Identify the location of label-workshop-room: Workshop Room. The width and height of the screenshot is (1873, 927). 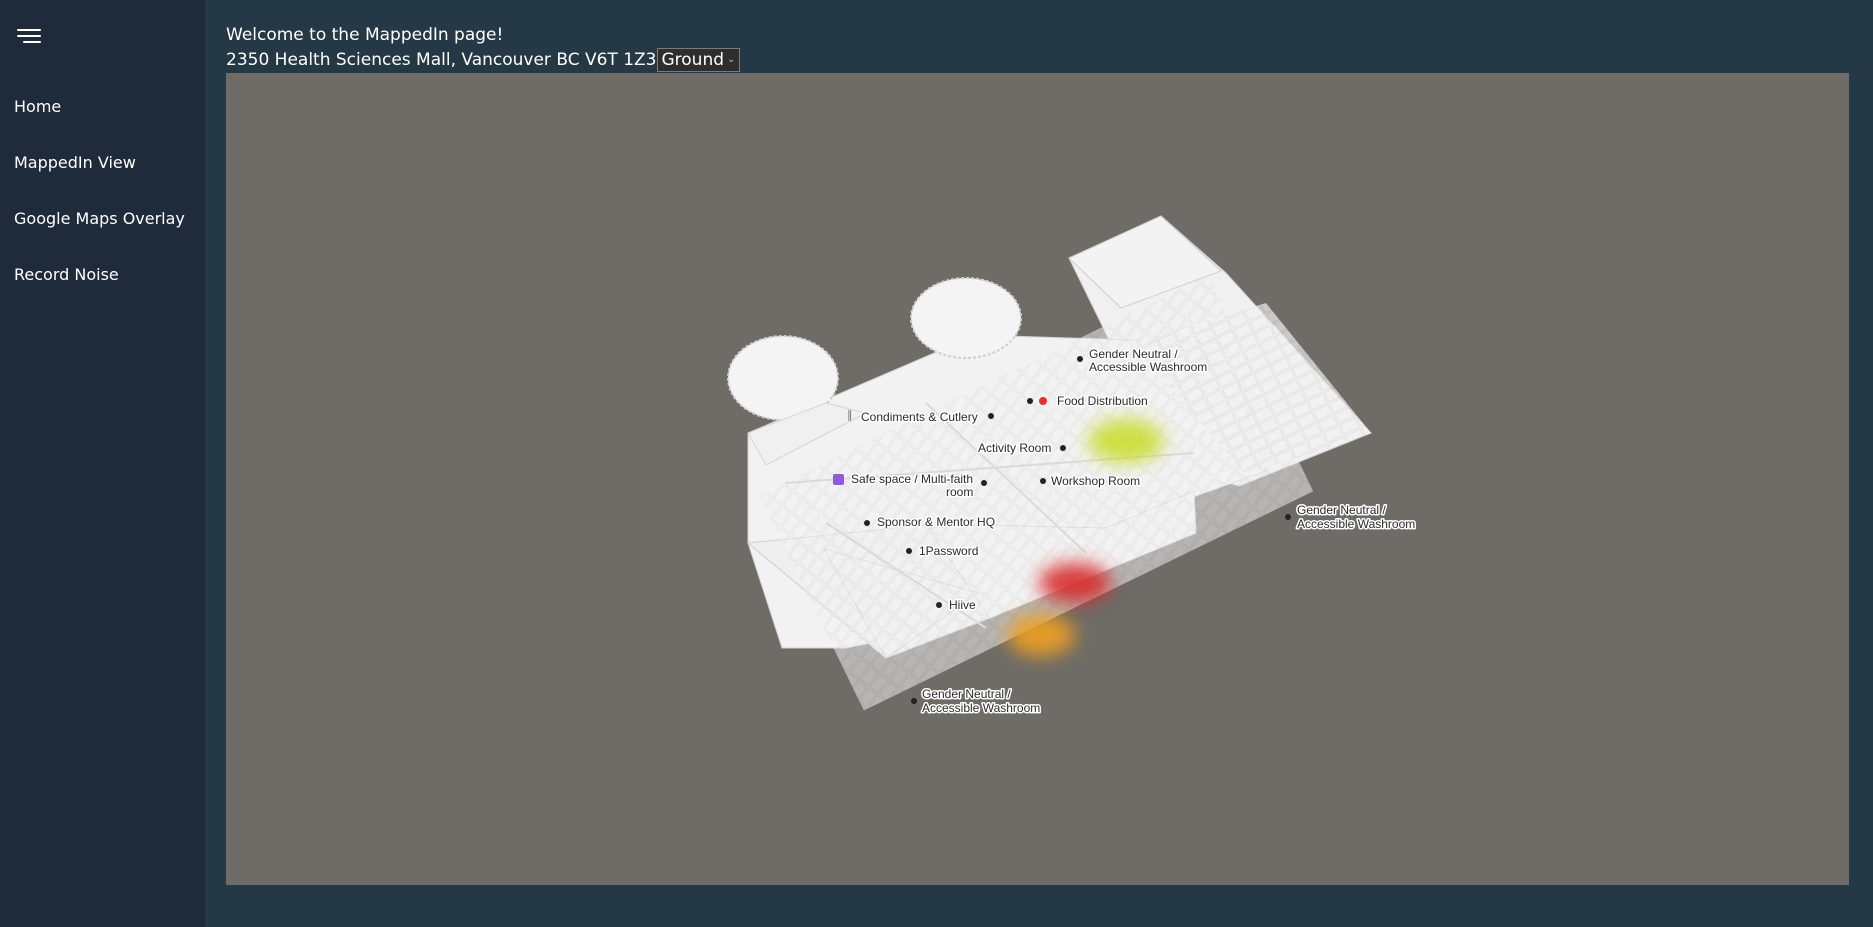
(1095, 481).